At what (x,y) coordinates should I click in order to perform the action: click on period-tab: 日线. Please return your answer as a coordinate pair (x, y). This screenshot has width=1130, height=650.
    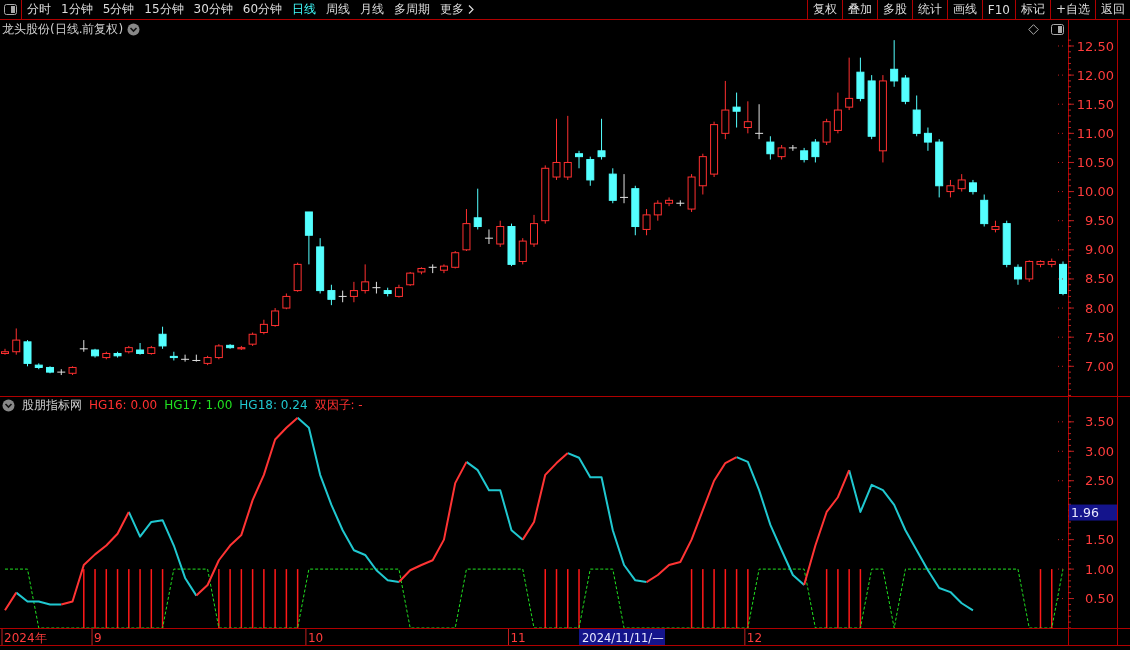
    Looking at the image, I should click on (304, 9).